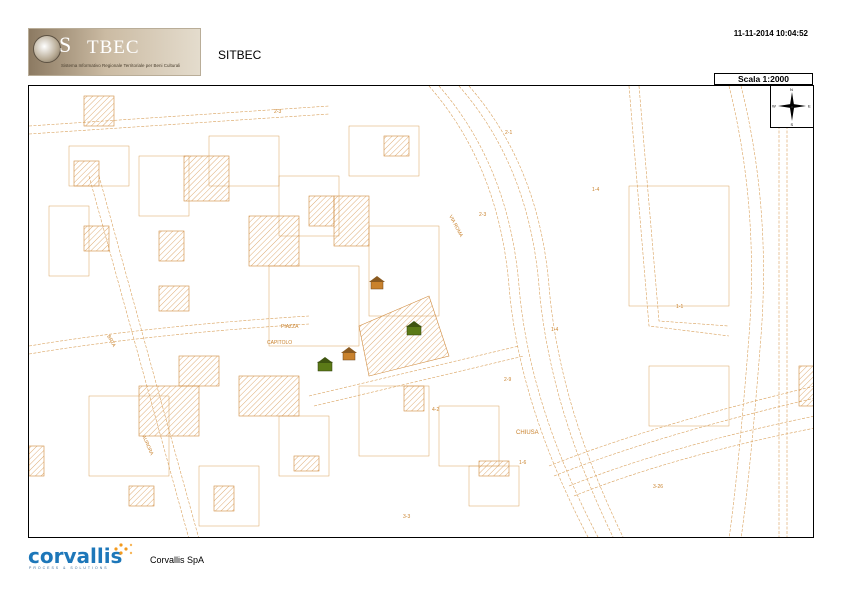 The image size is (842, 595). I want to click on place-label-capitolo: CAPITOLO, so click(279, 343).